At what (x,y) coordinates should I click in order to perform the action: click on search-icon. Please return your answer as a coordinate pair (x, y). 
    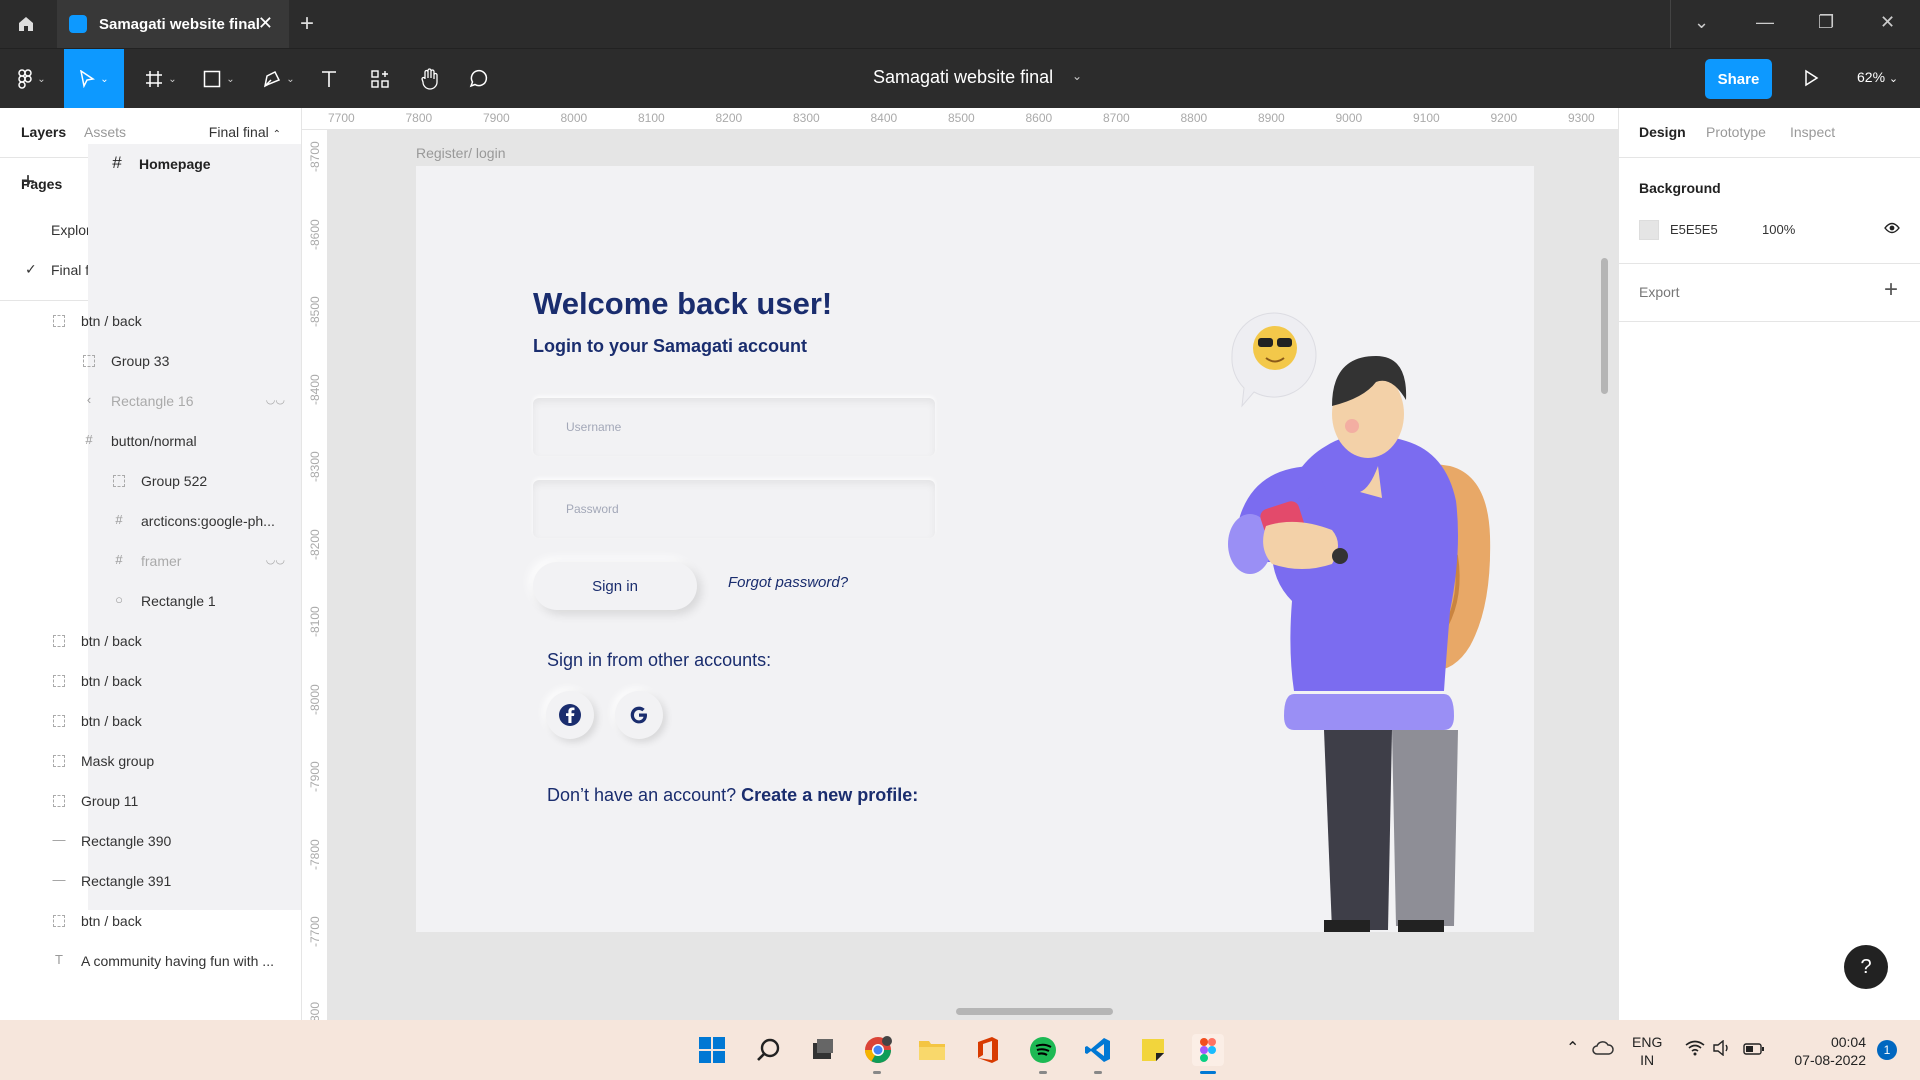
    Looking at the image, I should click on (768, 1050).